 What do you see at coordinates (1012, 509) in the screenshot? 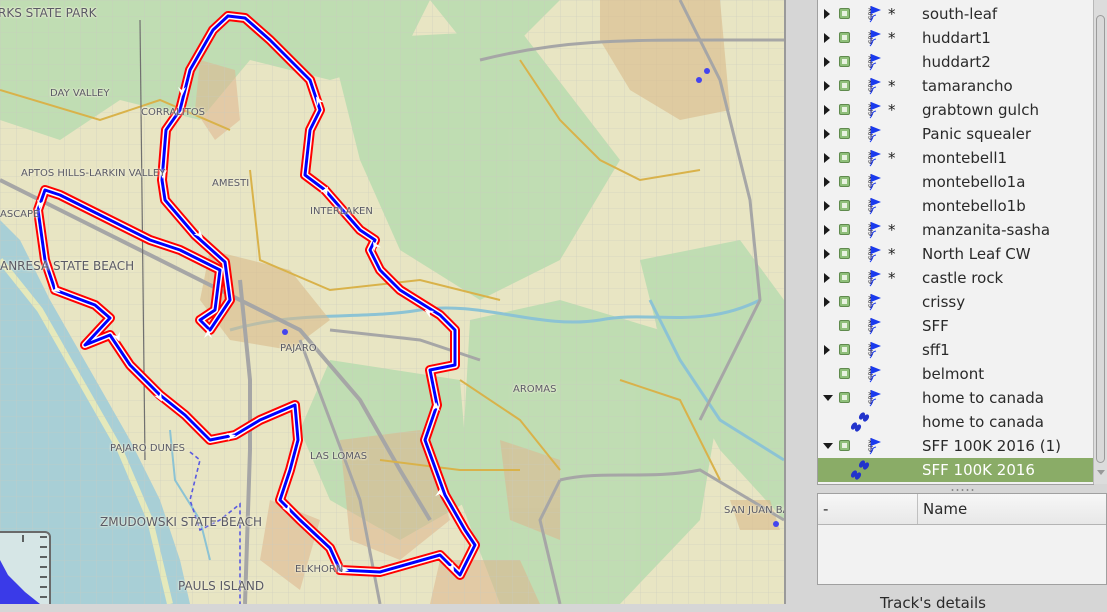
I see `column-header-name: Name` at bounding box center [1012, 509].